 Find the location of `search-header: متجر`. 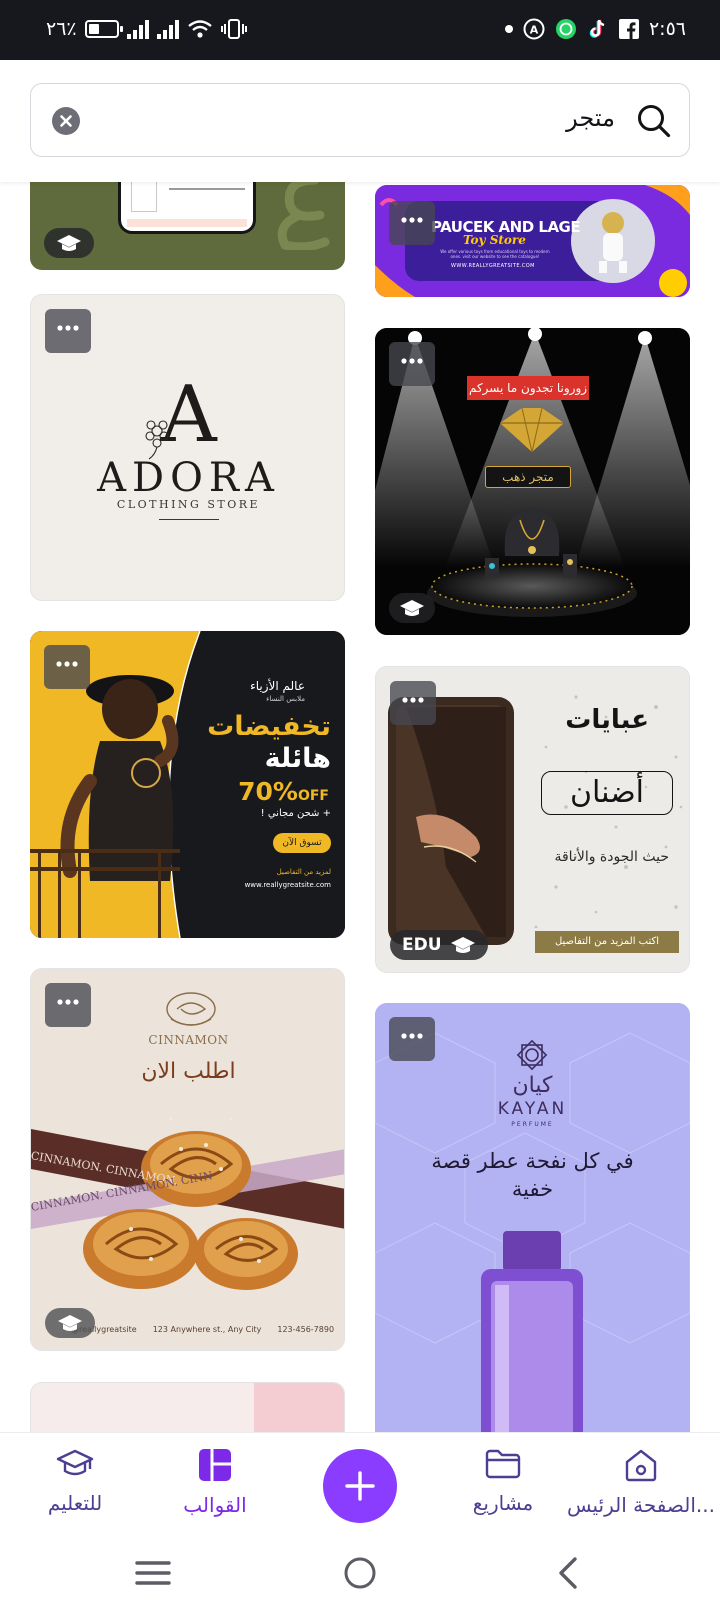

search-header: متجر is located at coordinates (360, 121).